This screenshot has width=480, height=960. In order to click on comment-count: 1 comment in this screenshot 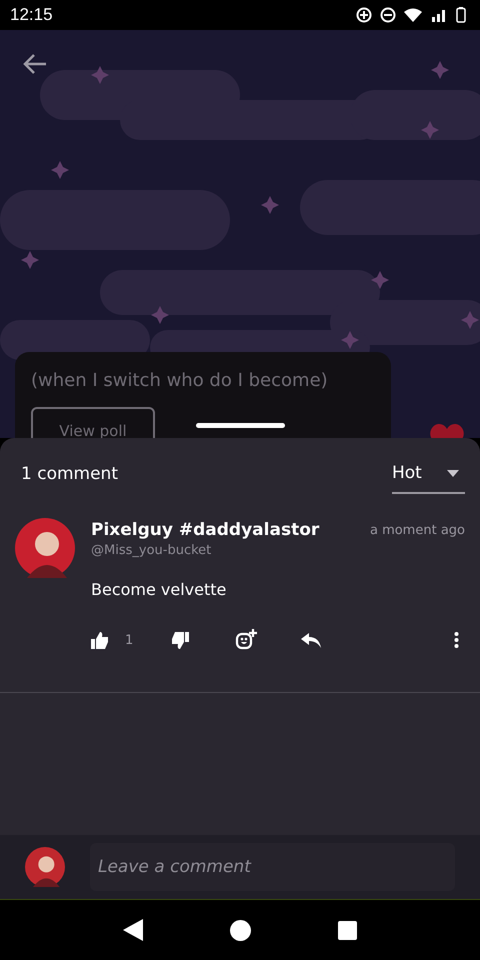, I will do `click(69, 474)`.